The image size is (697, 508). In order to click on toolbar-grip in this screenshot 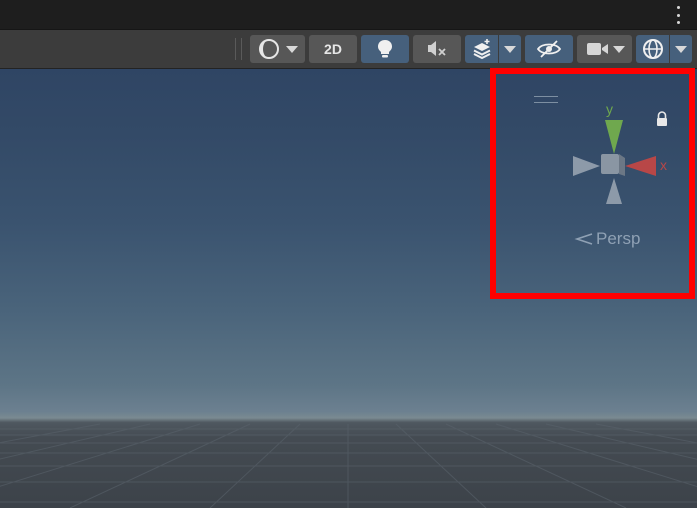, I will do `click(238, 49)`.